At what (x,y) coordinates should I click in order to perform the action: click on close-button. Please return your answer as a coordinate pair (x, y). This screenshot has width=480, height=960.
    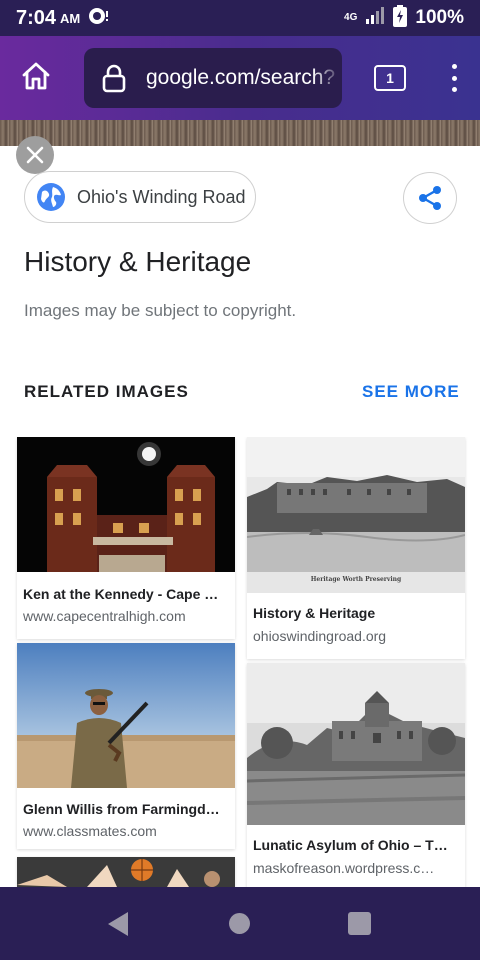
    Looking at the image, I should click on (35, 155).